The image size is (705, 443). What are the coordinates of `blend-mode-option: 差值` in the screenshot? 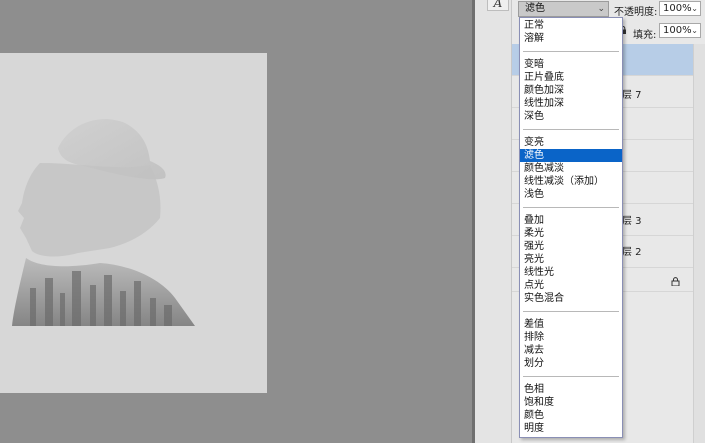 It's located at (571, 324).